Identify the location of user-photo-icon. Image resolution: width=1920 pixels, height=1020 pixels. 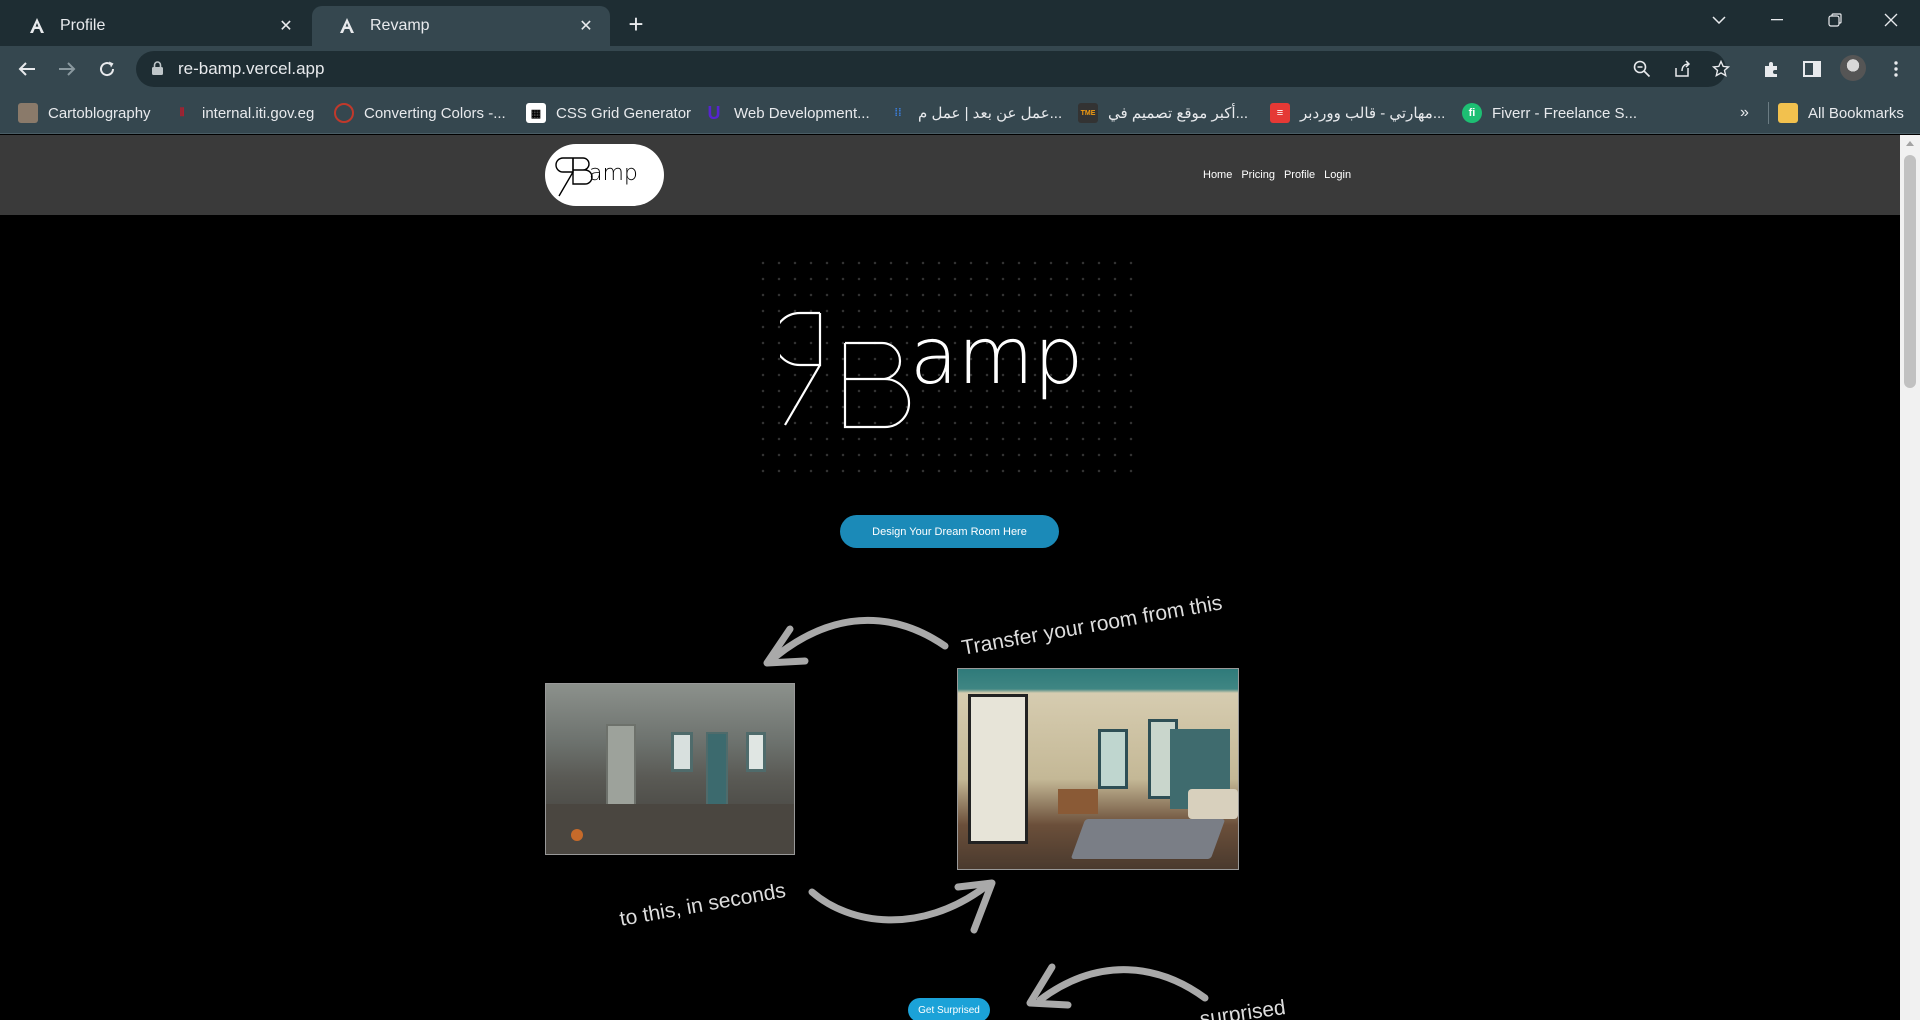
(28, 113).